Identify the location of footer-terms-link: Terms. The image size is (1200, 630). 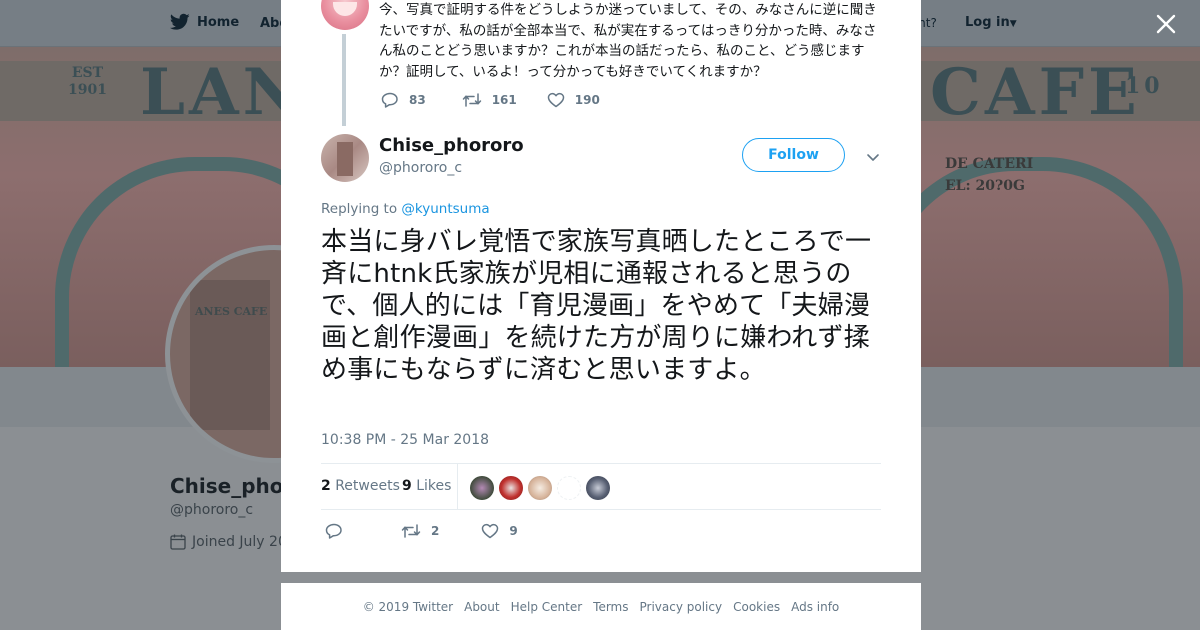
(610, 607).